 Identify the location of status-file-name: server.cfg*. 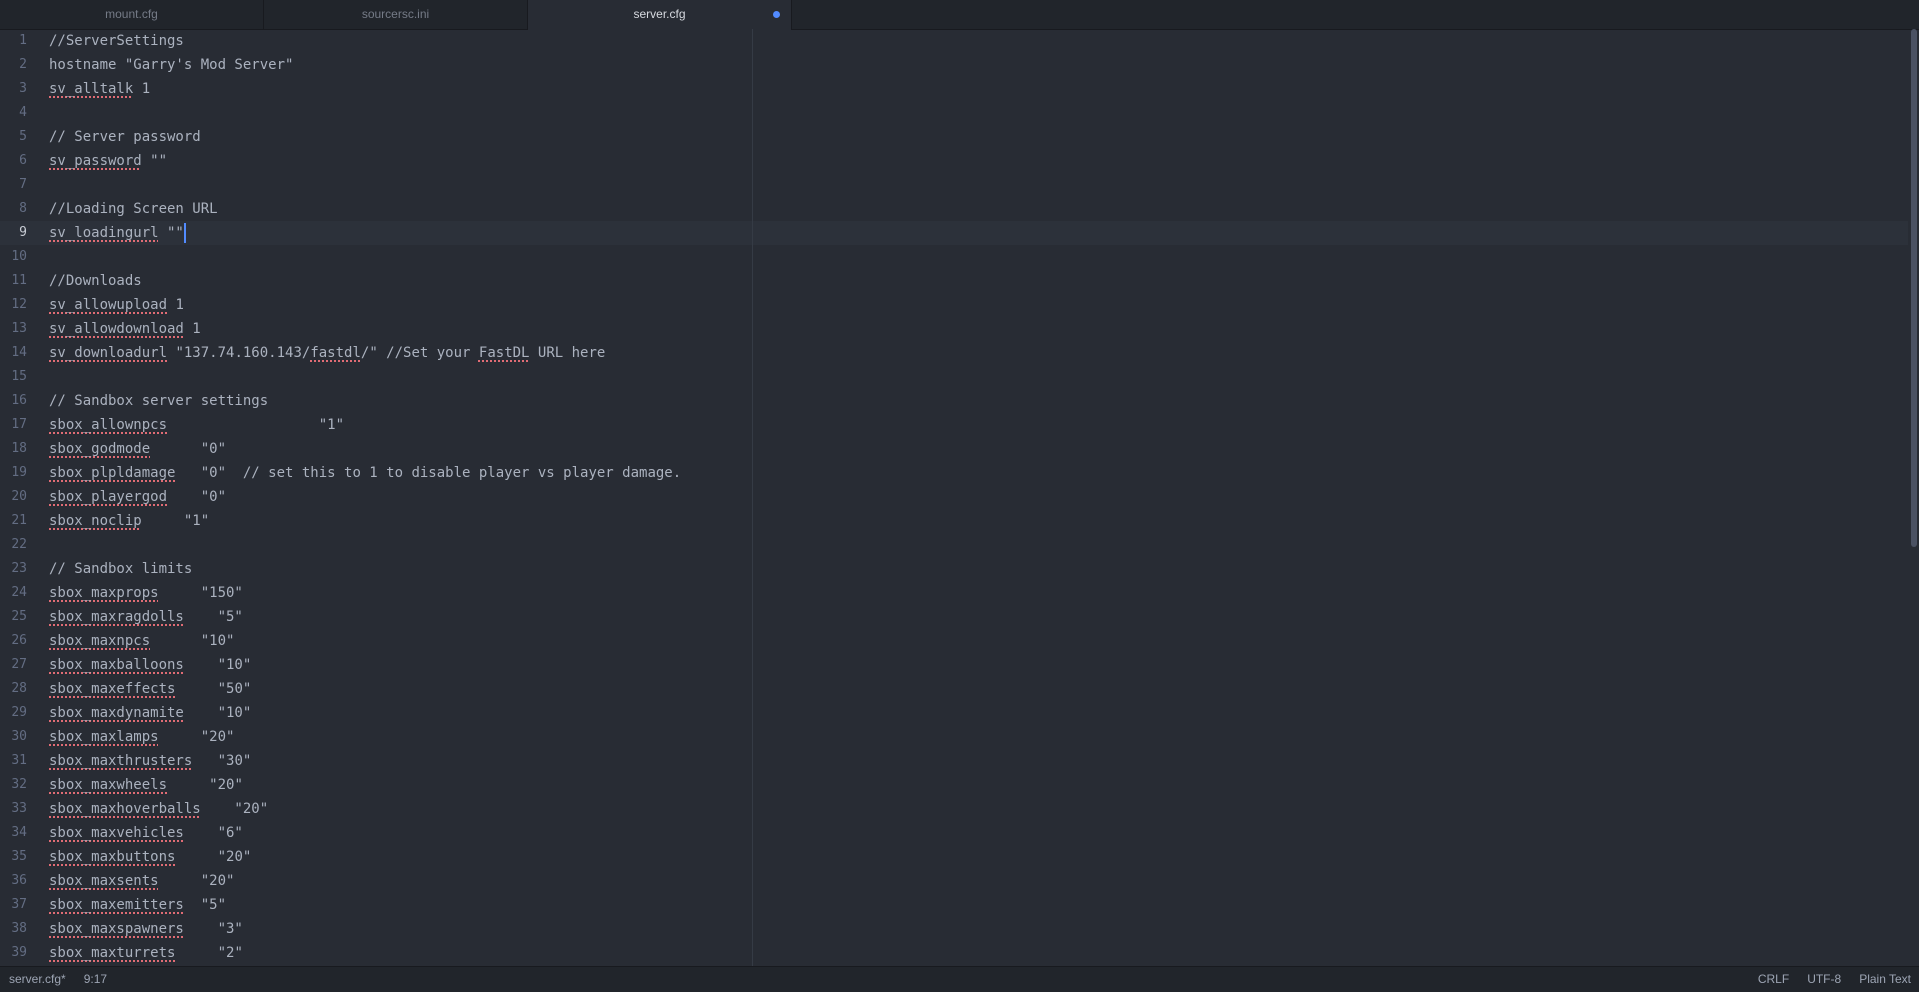
(37, 979).